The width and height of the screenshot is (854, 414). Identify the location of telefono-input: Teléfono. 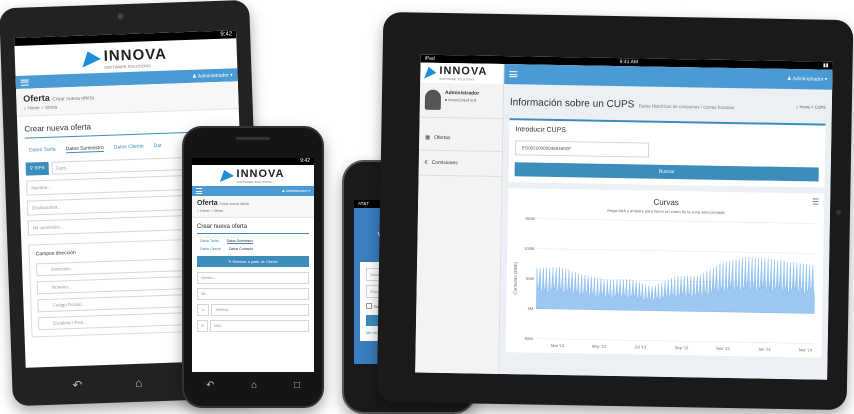
(260, 310).